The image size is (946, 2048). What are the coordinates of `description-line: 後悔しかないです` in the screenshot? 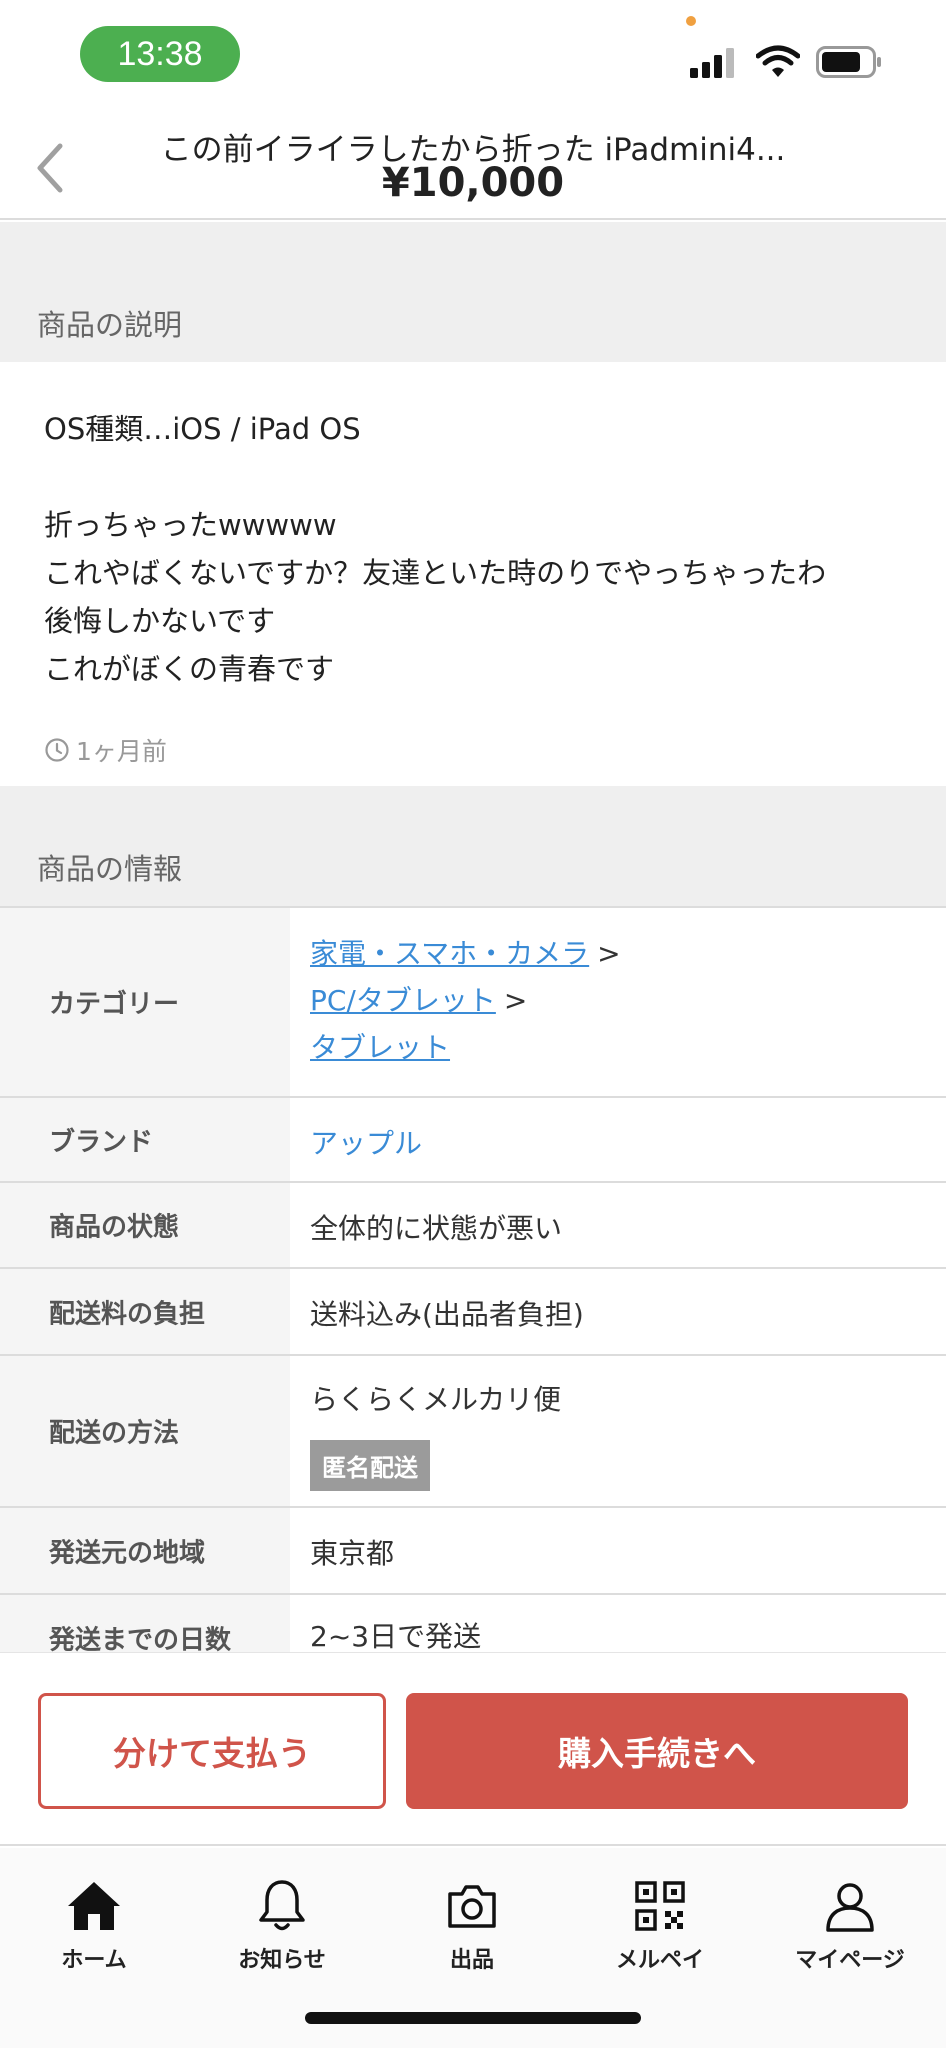 It's located at (160, 621).